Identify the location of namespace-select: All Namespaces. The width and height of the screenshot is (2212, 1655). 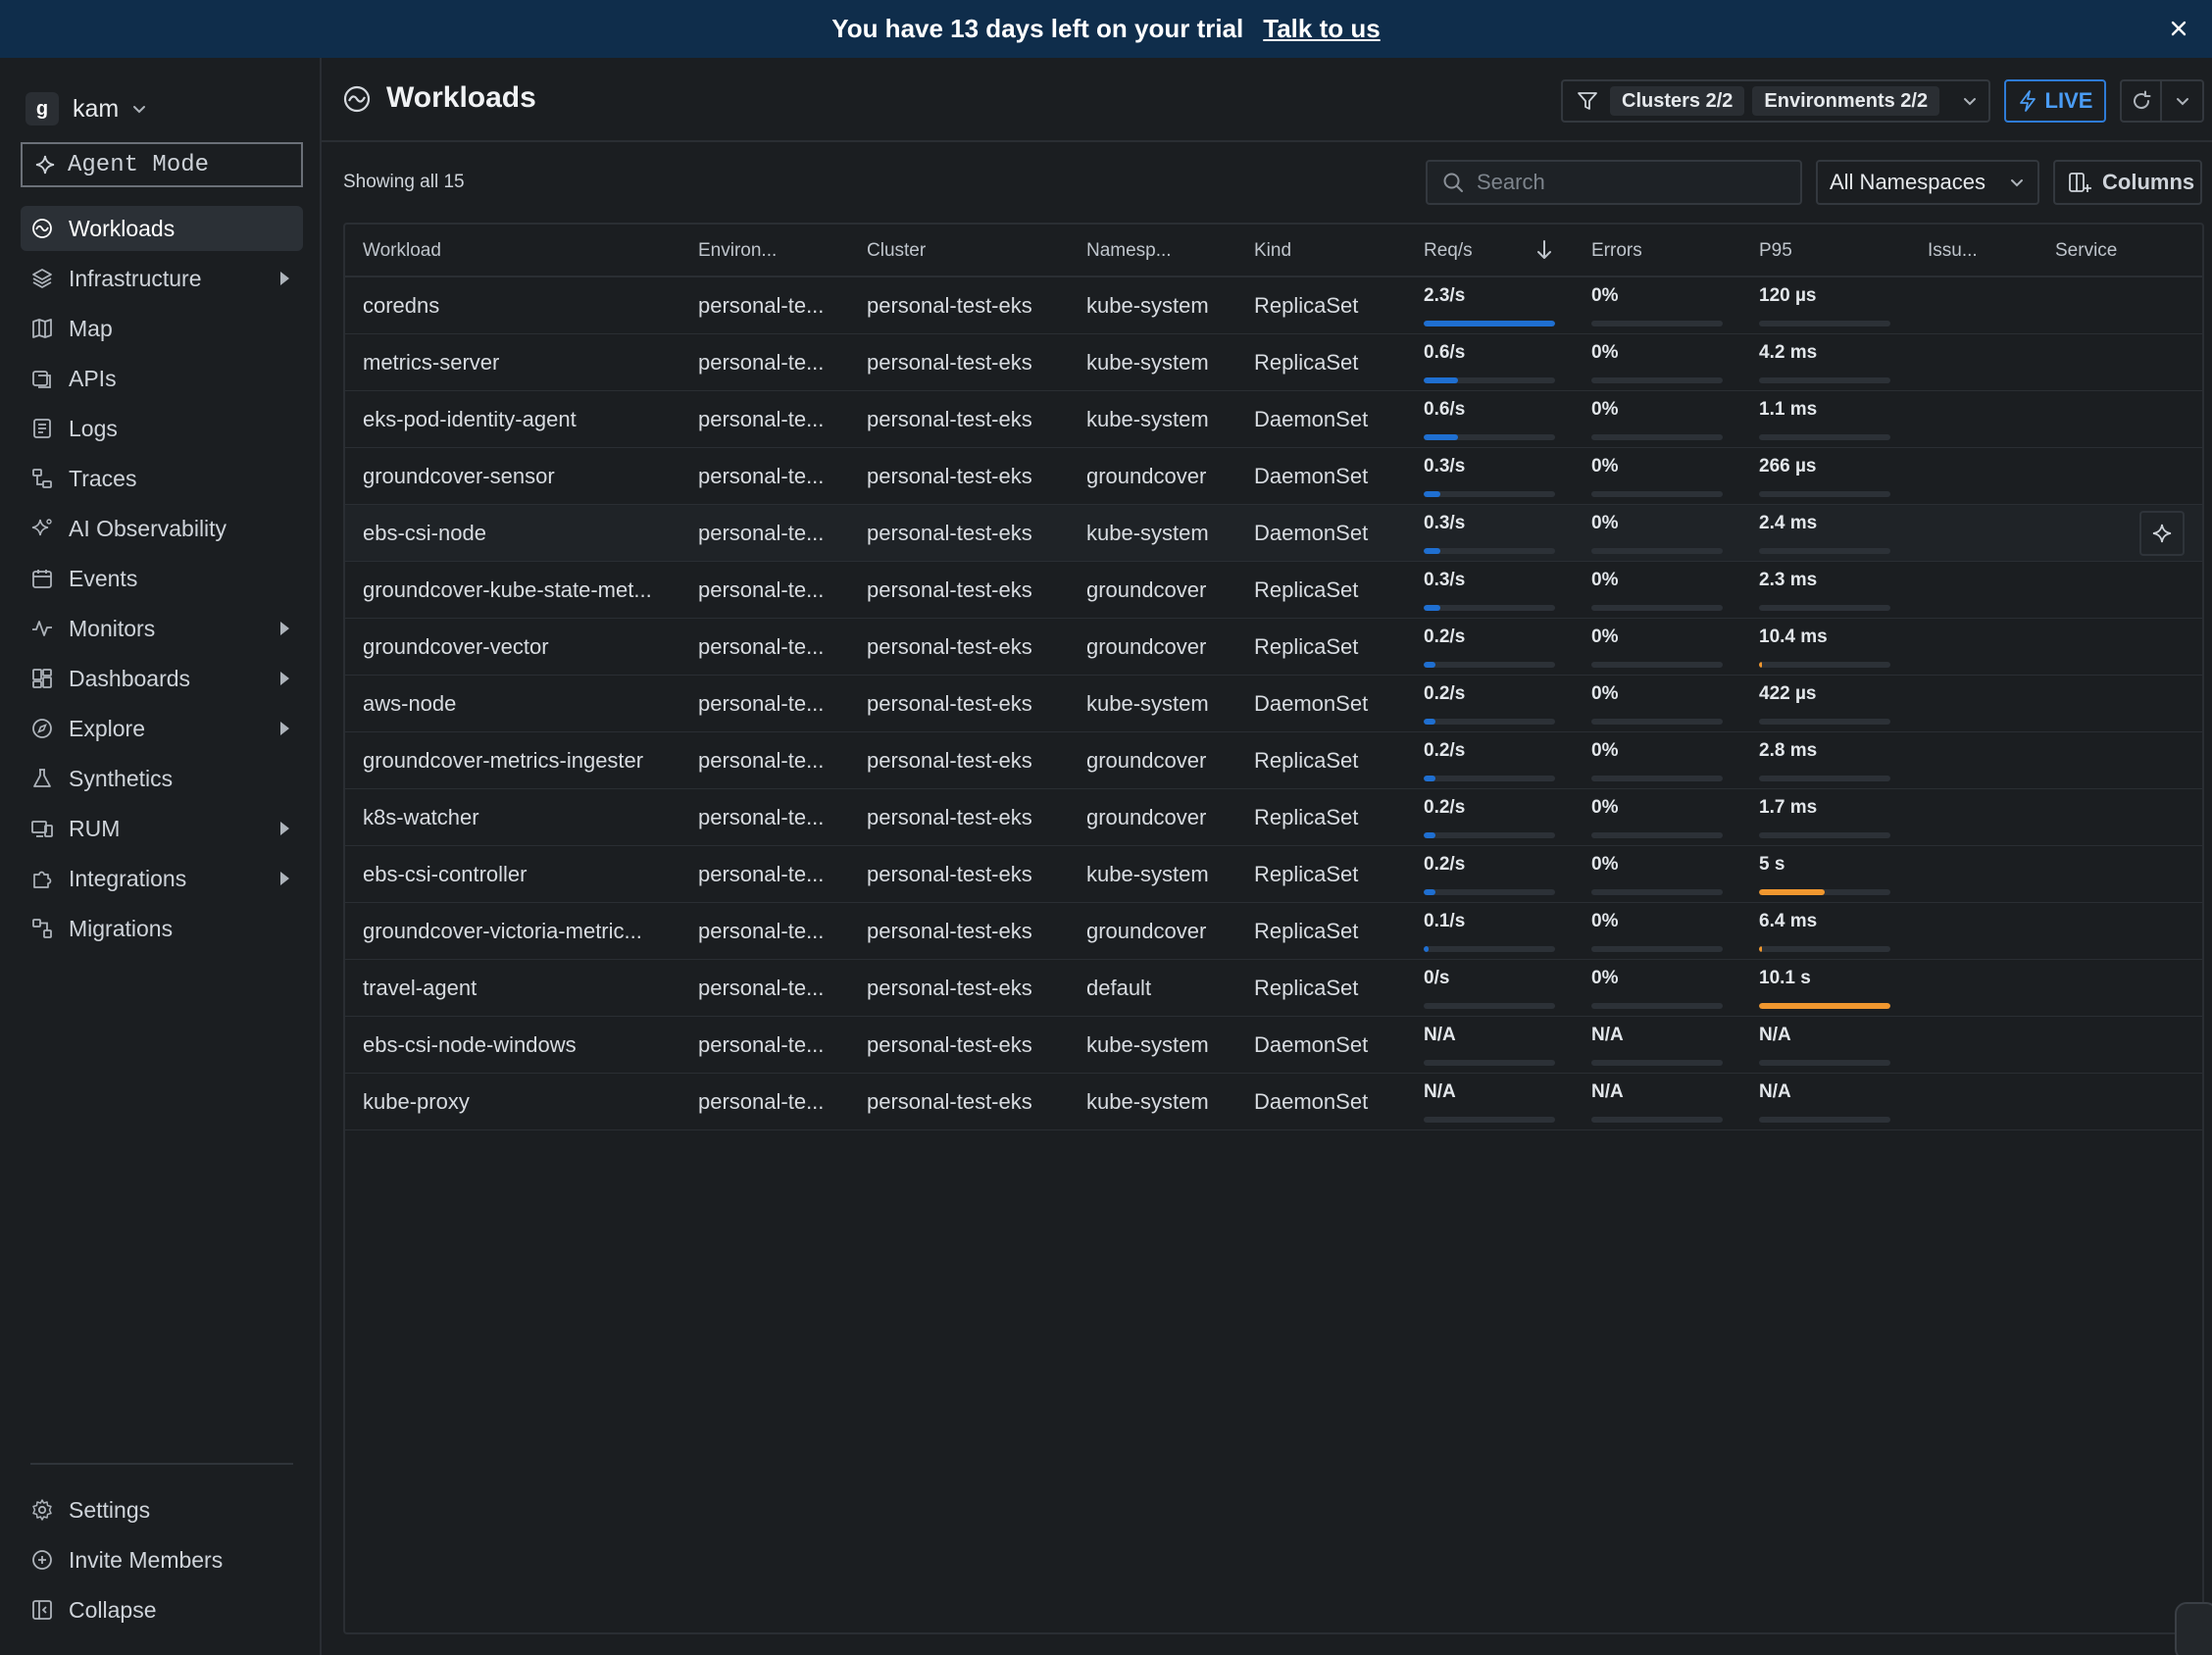
(1928, 182).